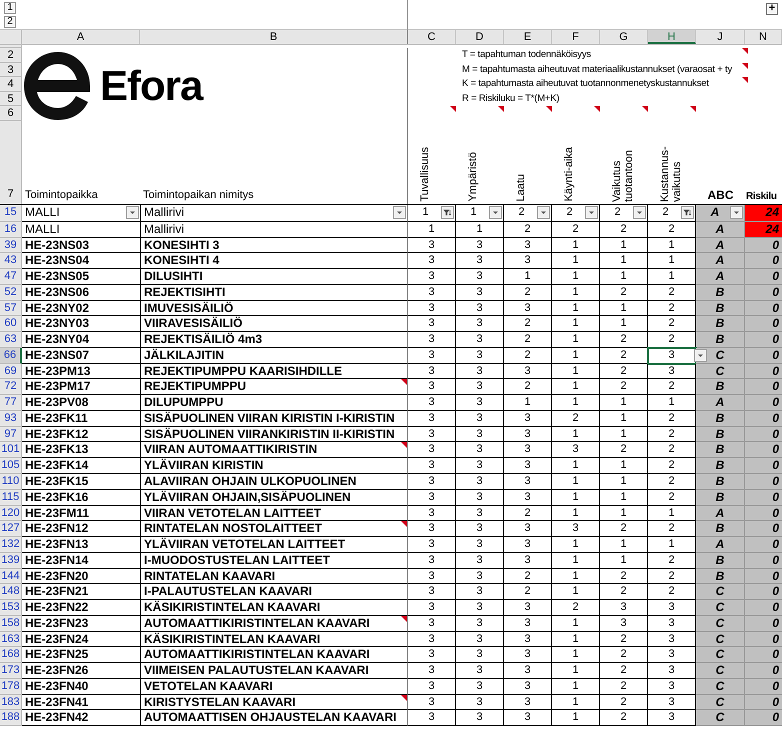  Describe the element at coordinates (11, 261) in the screenshot. I see `row-header: 43` at that location.